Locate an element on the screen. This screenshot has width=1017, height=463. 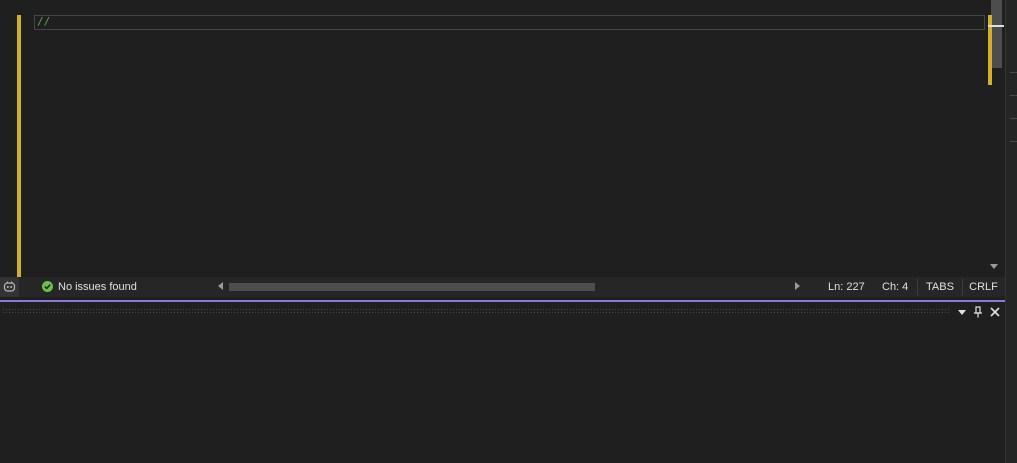
copilot-icon is located at coordinates (9, 286).